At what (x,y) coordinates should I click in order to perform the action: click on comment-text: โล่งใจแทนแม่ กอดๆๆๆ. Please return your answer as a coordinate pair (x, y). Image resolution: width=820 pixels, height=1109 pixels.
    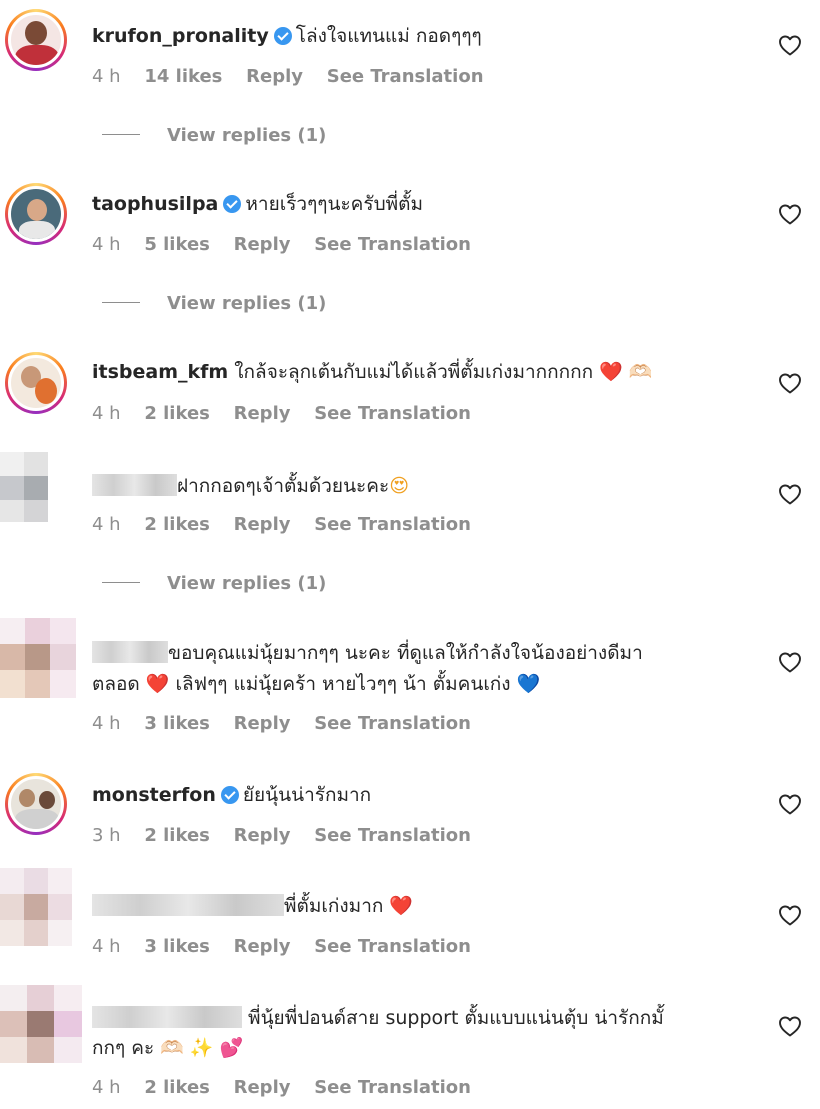
    Looking at the image, I should click on (388, 36).